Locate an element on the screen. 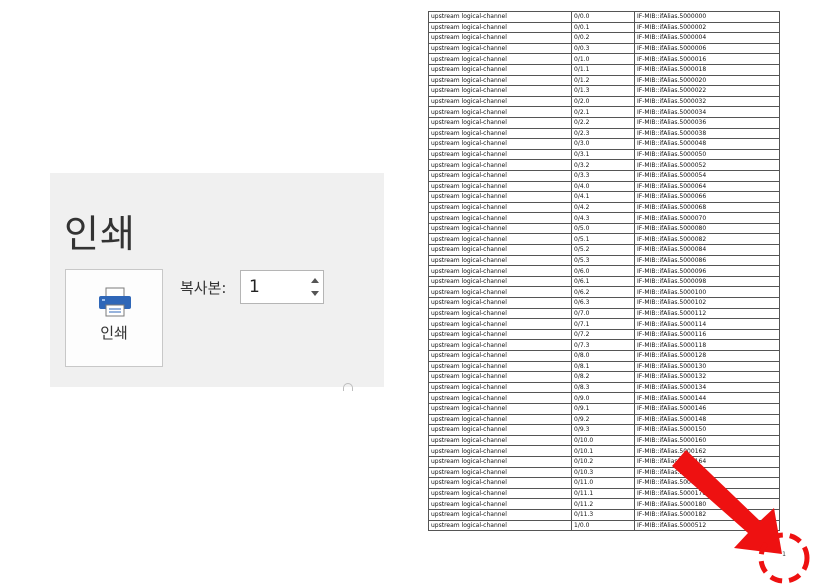  table-cell: 0/0.2 is located at coordinates (603, 38).